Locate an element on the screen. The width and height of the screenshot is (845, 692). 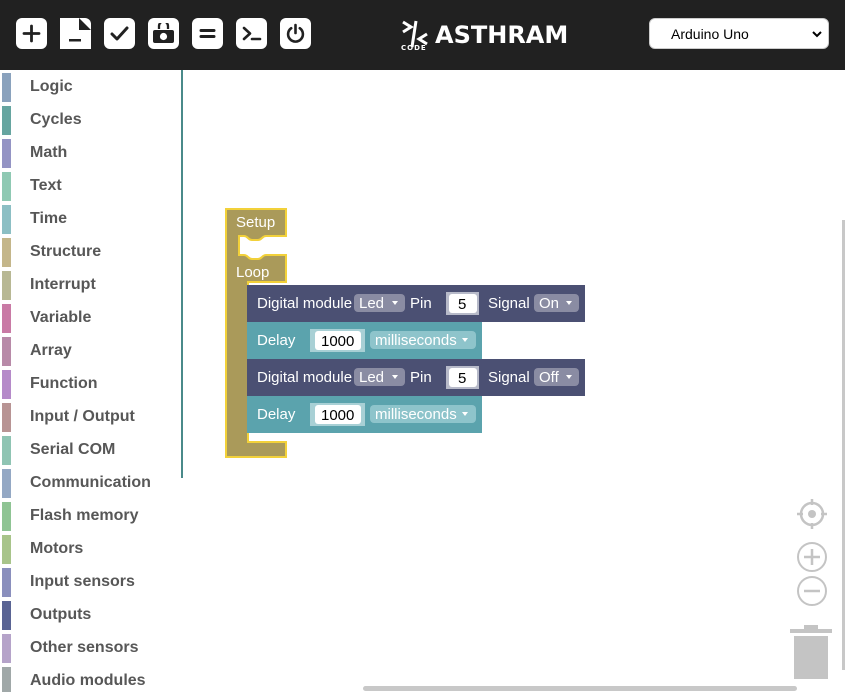
category-label: Input sensors is located at coordinates (82, 581).